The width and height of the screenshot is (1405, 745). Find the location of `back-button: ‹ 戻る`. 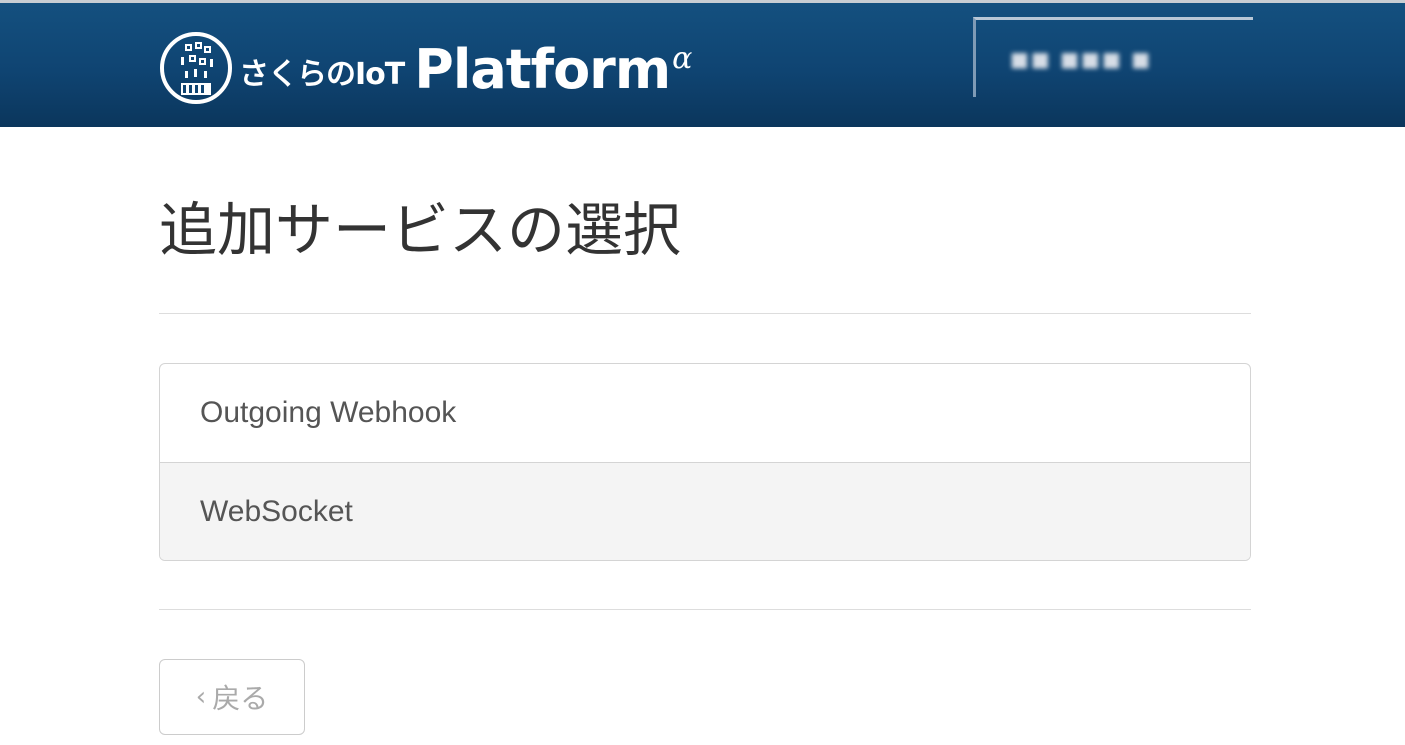

back-button: ‹ 戻る is located at coordinates (232, 697).